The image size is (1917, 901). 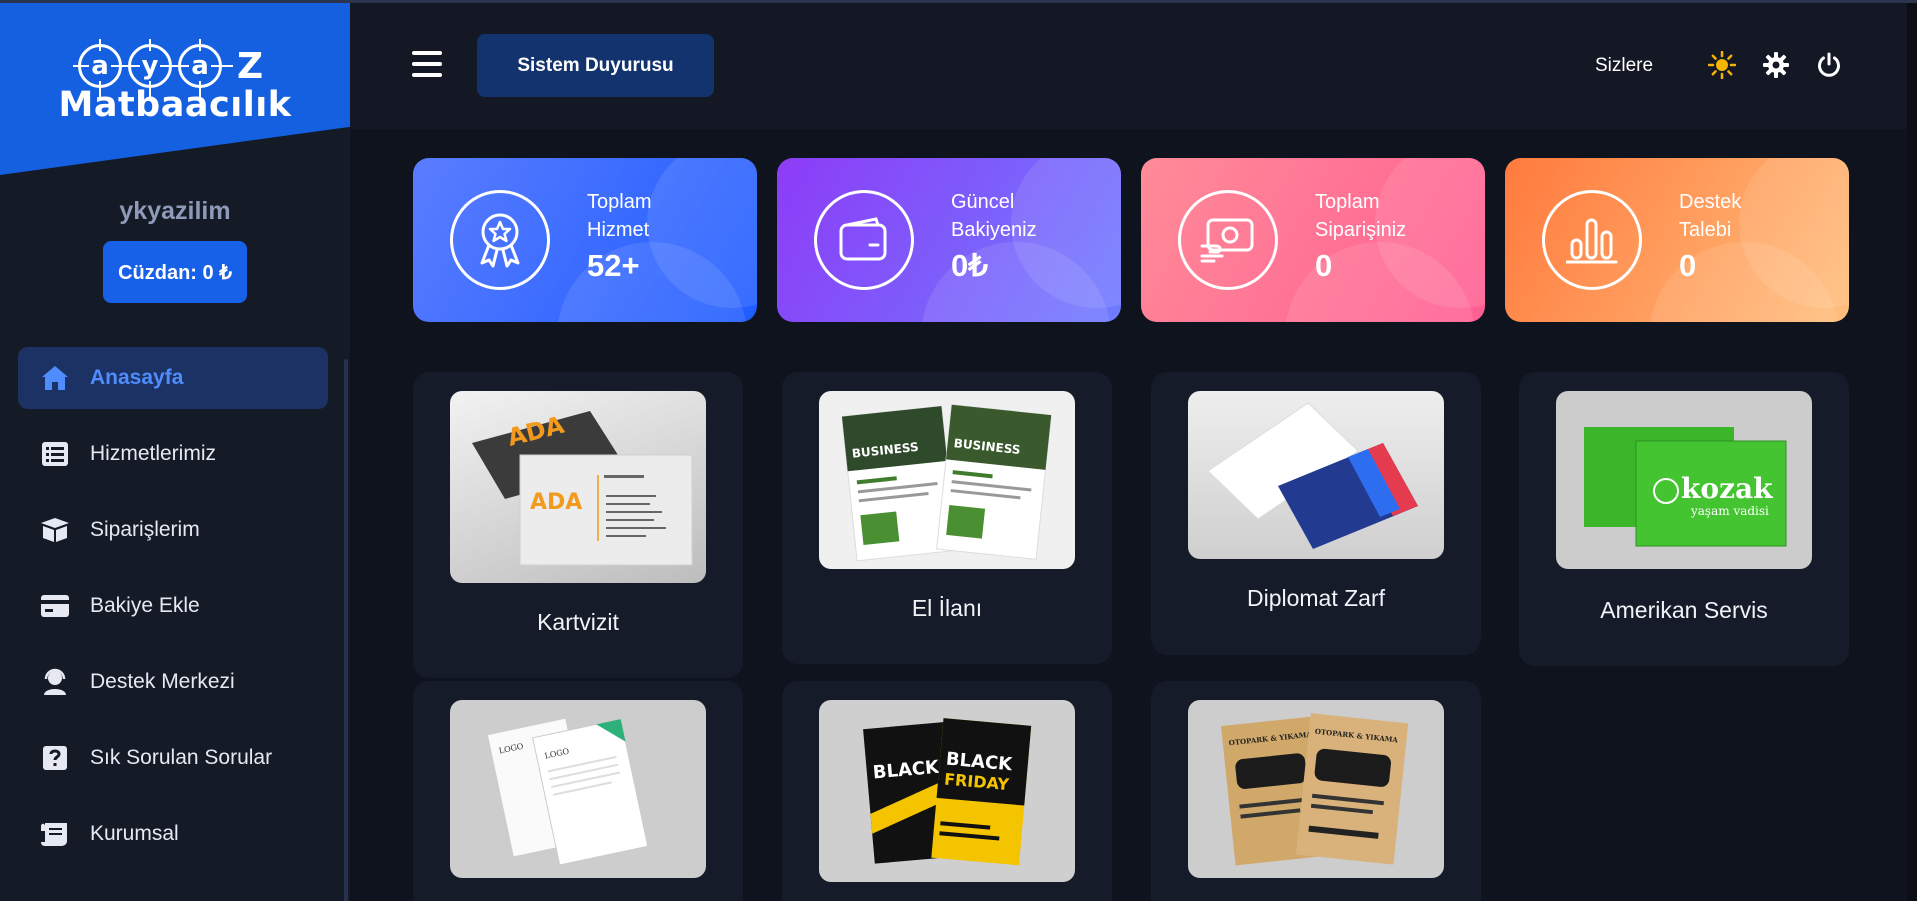 I want to click on sidebar-item-anasayfa: Anasayfa, so click(x=173, y=378).